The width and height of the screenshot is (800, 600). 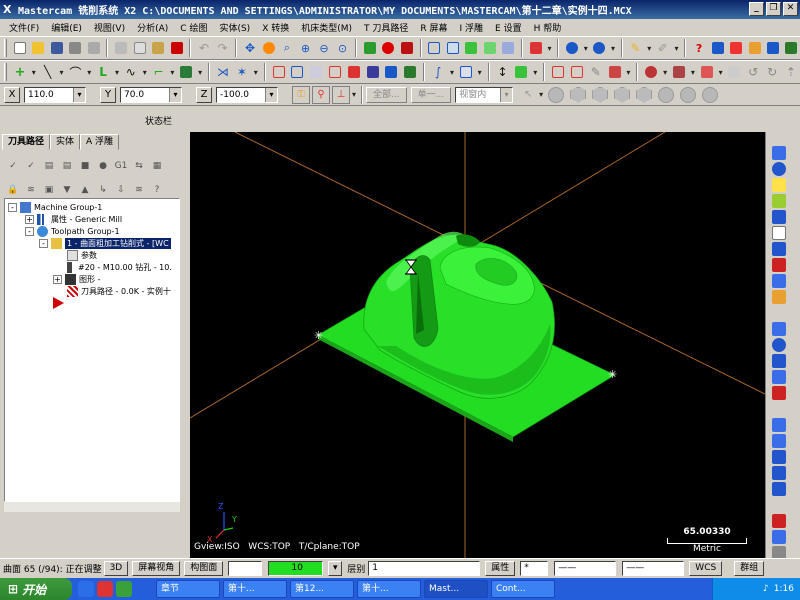 I want to click on transparent-icon, so click(x=508, y=48).